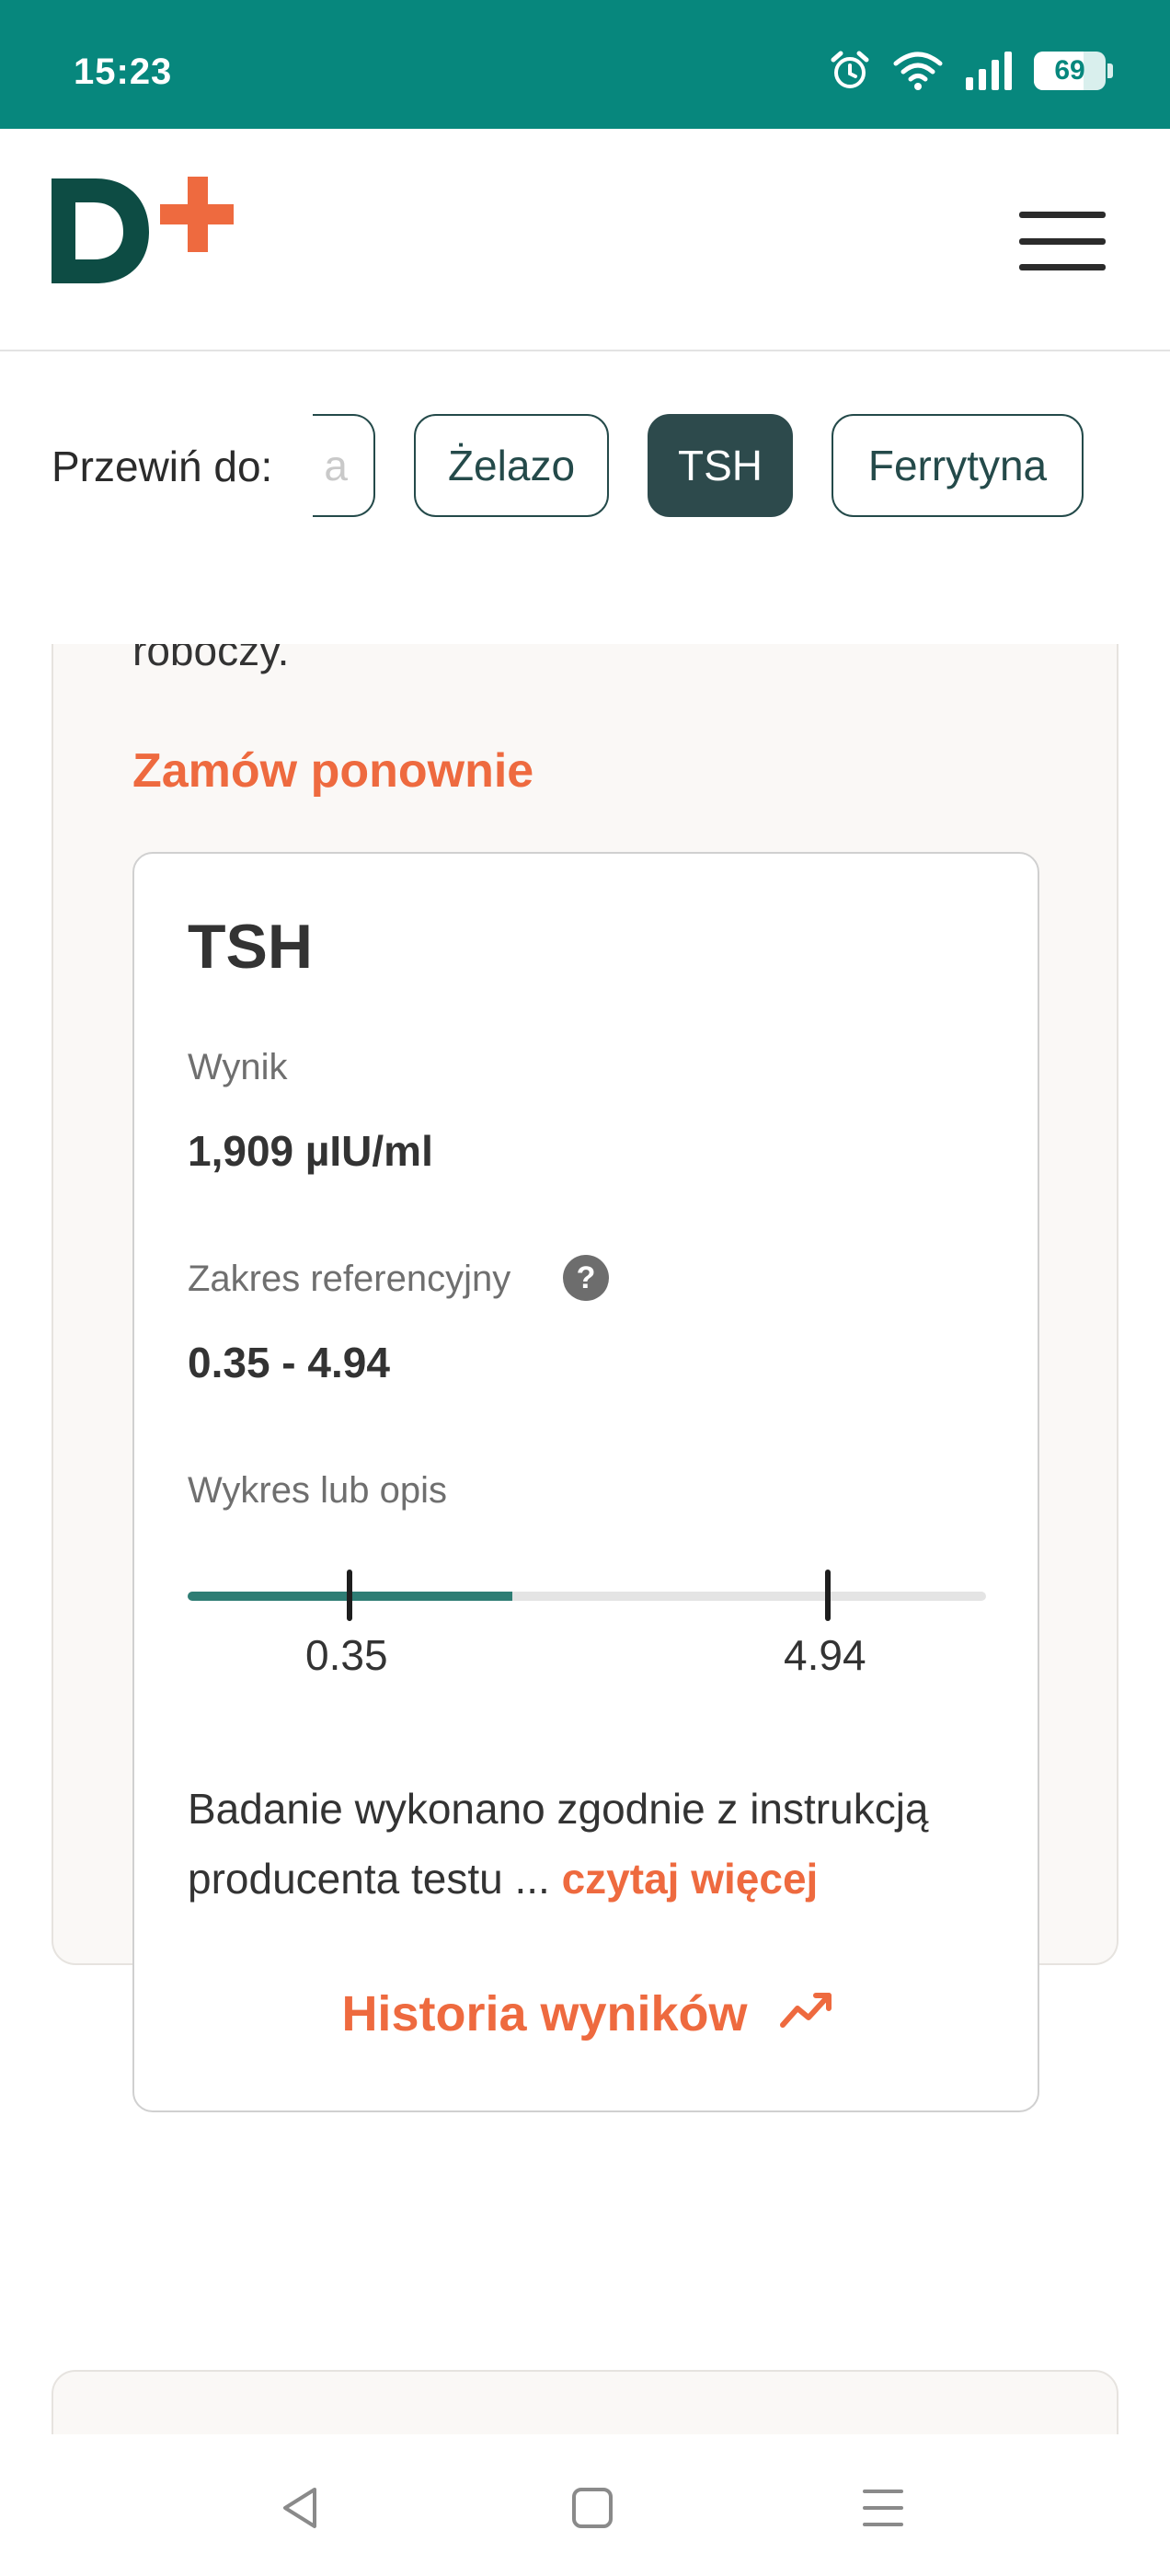 This screenshot has width=1170, height=2576. I want to click on status-bar: 15:23 69, so click(585, 64).